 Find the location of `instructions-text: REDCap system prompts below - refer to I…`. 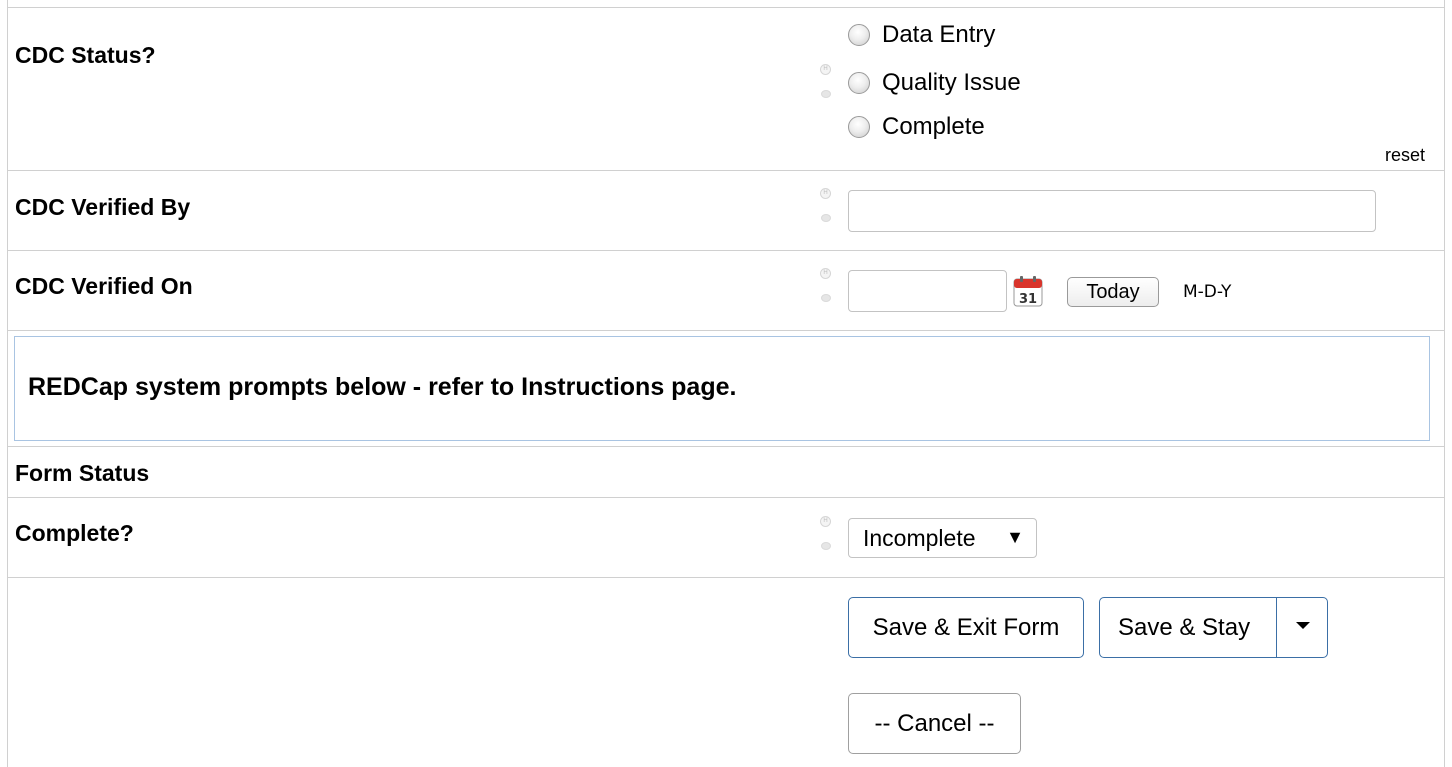

instructions-text: REDCap system prompts below - refer to I… is located at coordinates (382, 387).